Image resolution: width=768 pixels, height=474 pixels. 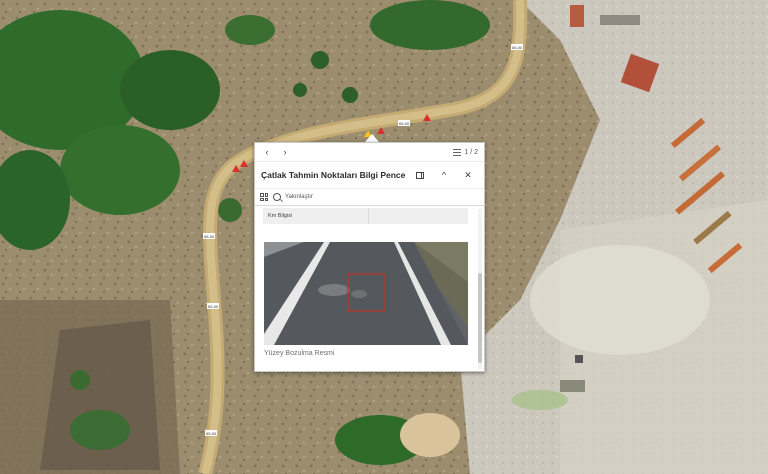 I want to click on popup-actions: Yakınlaştır, so click(x=369, y=197).